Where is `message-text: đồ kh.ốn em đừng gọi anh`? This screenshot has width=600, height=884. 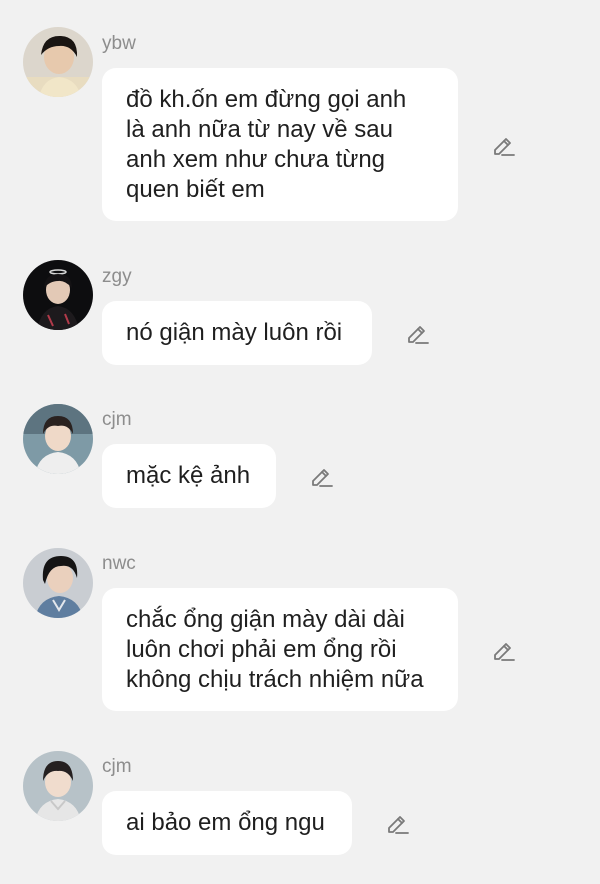 message-text: đồ kh.ốn em đừng gọi anh is located at coordinates (266, 99).